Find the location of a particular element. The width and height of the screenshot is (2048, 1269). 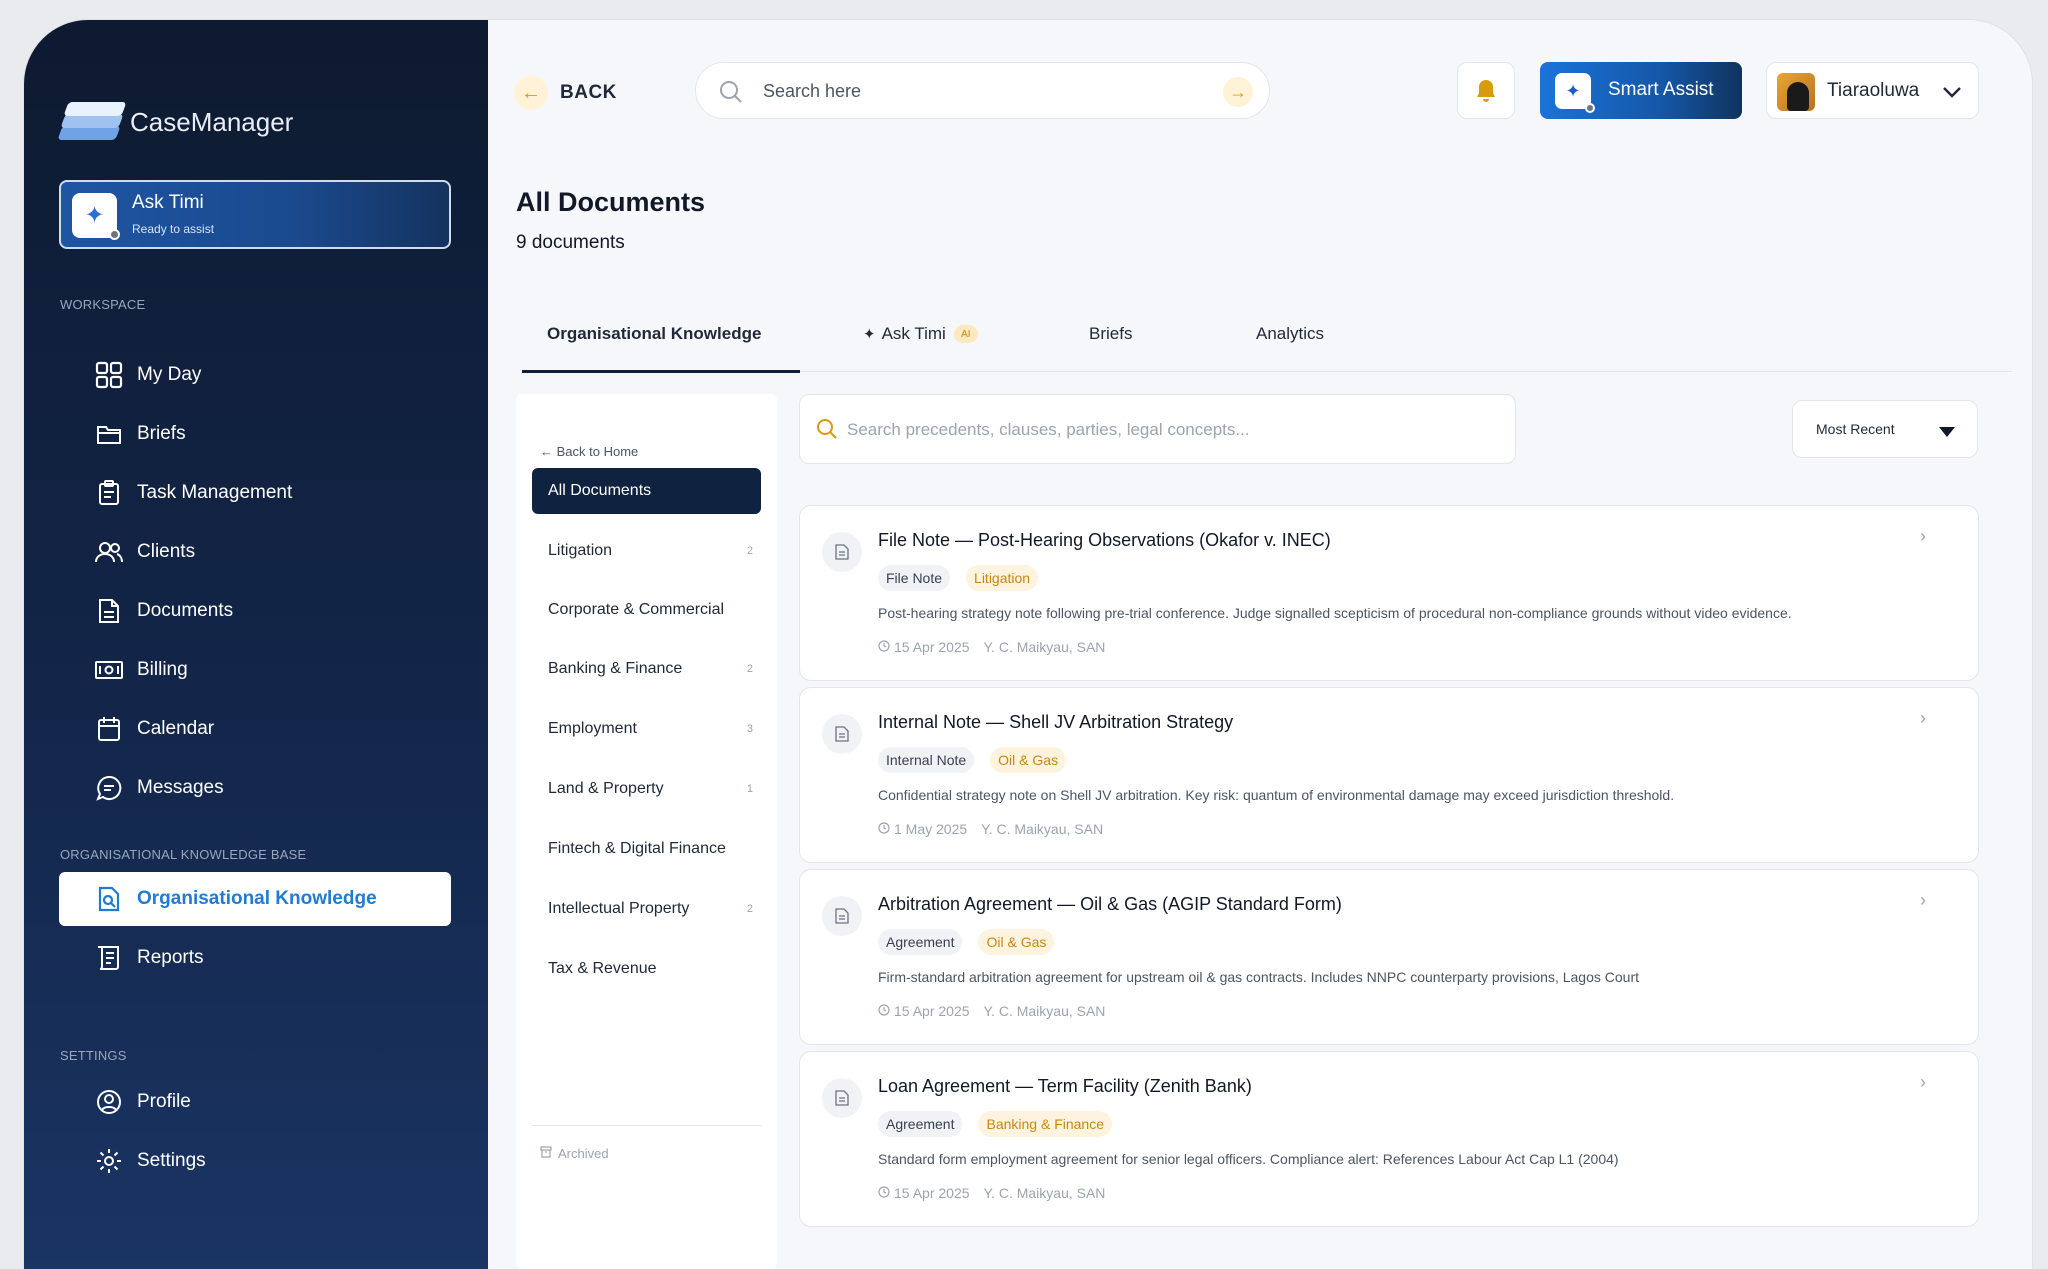

caret-down-icon is located at coordinates (1947, 433).